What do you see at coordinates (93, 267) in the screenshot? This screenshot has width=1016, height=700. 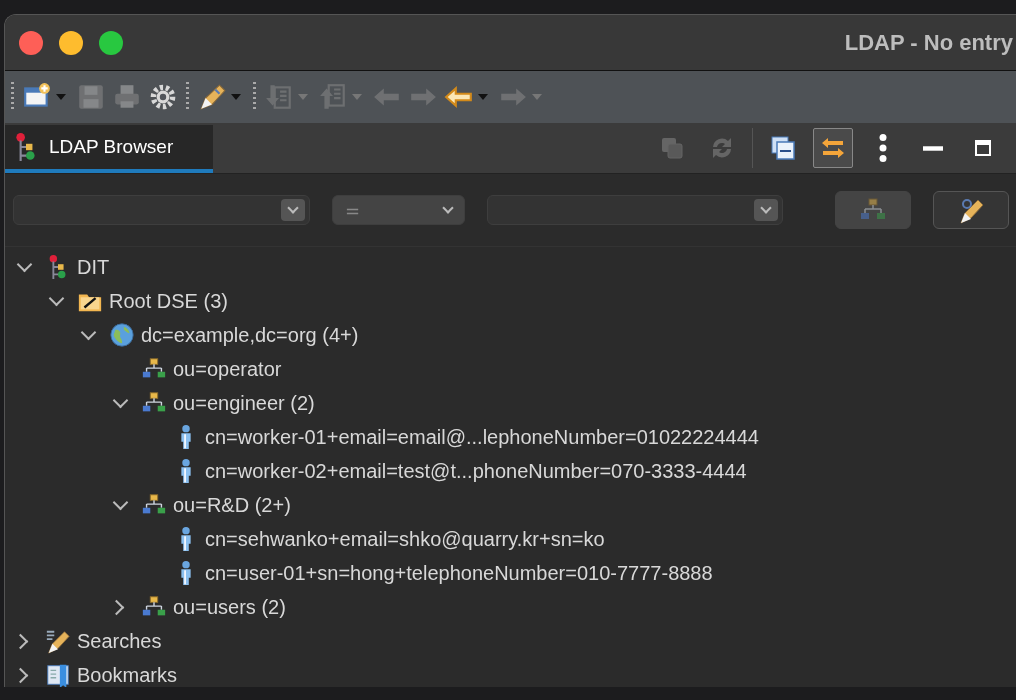 I see `tree-item: DIT` at bounding box center [93, 267].